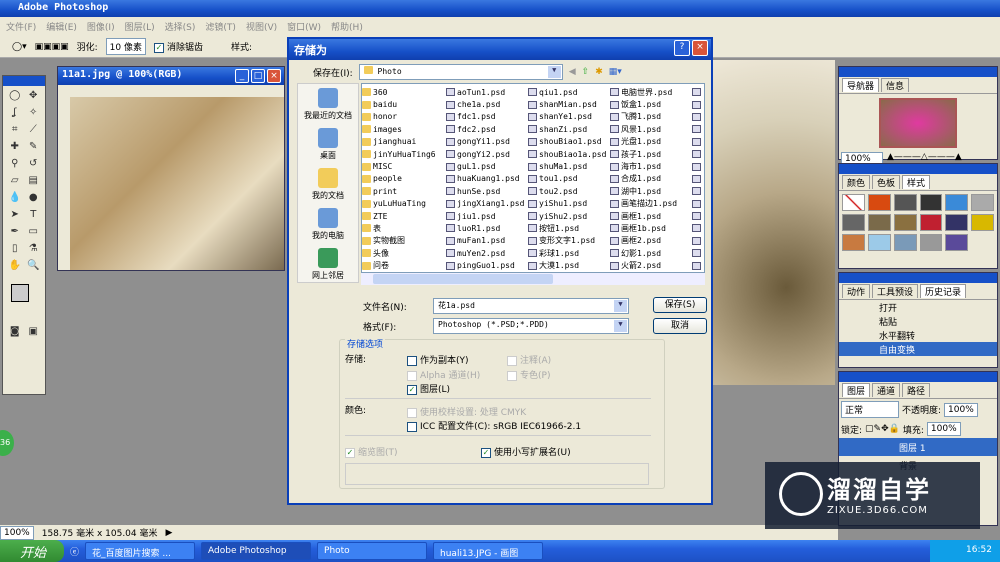  What do you see at coordinates (961, 409) in the screenshot?
I see `opacity-input: 100%` at bounding box center [961, 409].